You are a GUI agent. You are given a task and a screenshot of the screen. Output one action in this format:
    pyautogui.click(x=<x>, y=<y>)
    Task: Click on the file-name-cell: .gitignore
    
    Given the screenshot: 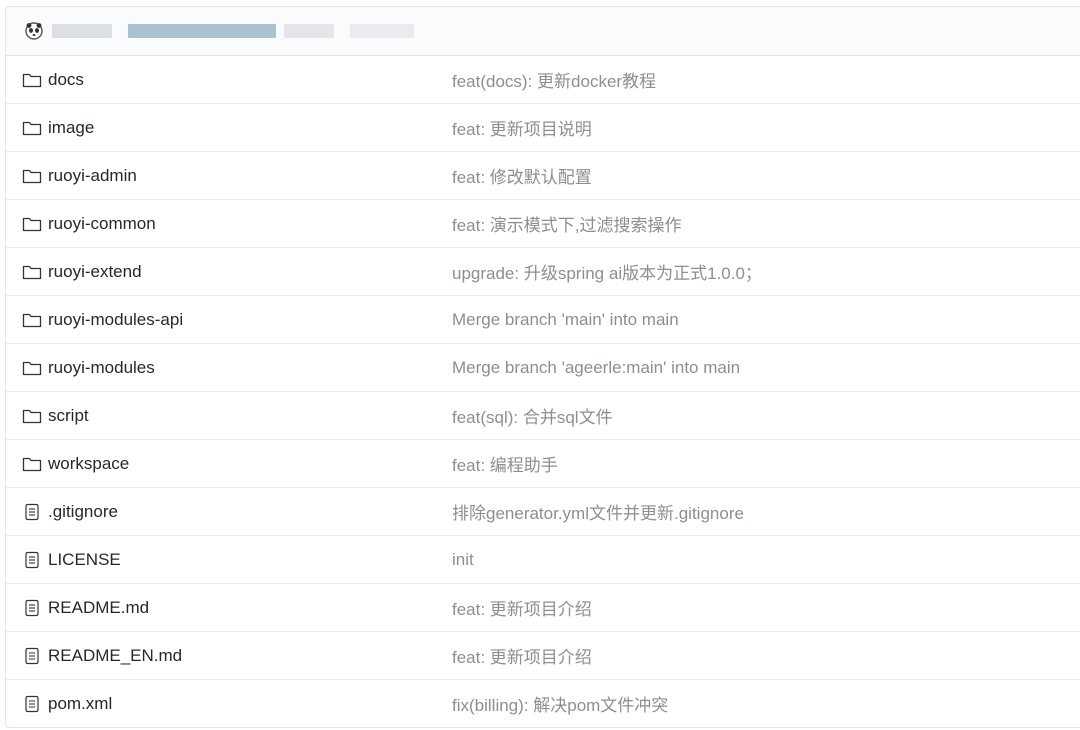 What is the action you would take?
    pyautogui.click(x=70, y=512)
    